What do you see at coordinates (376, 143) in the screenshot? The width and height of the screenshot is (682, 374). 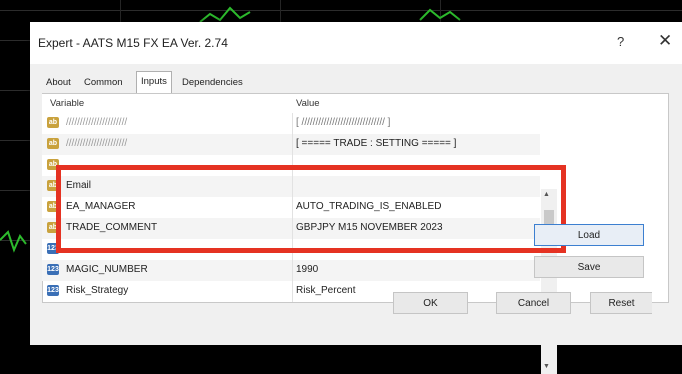 I see `variable-value: [ ===== TRADE : SETTING ===== ]` at bounding box center [376, 143].